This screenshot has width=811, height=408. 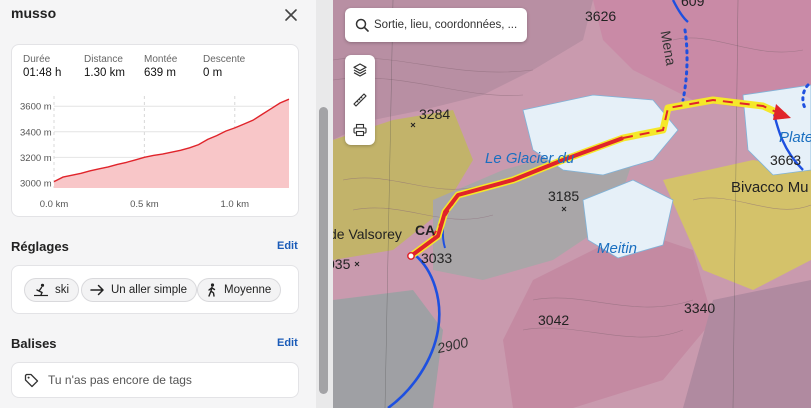 I want to click on stat-label: Montée, so click(x=161, y=59).